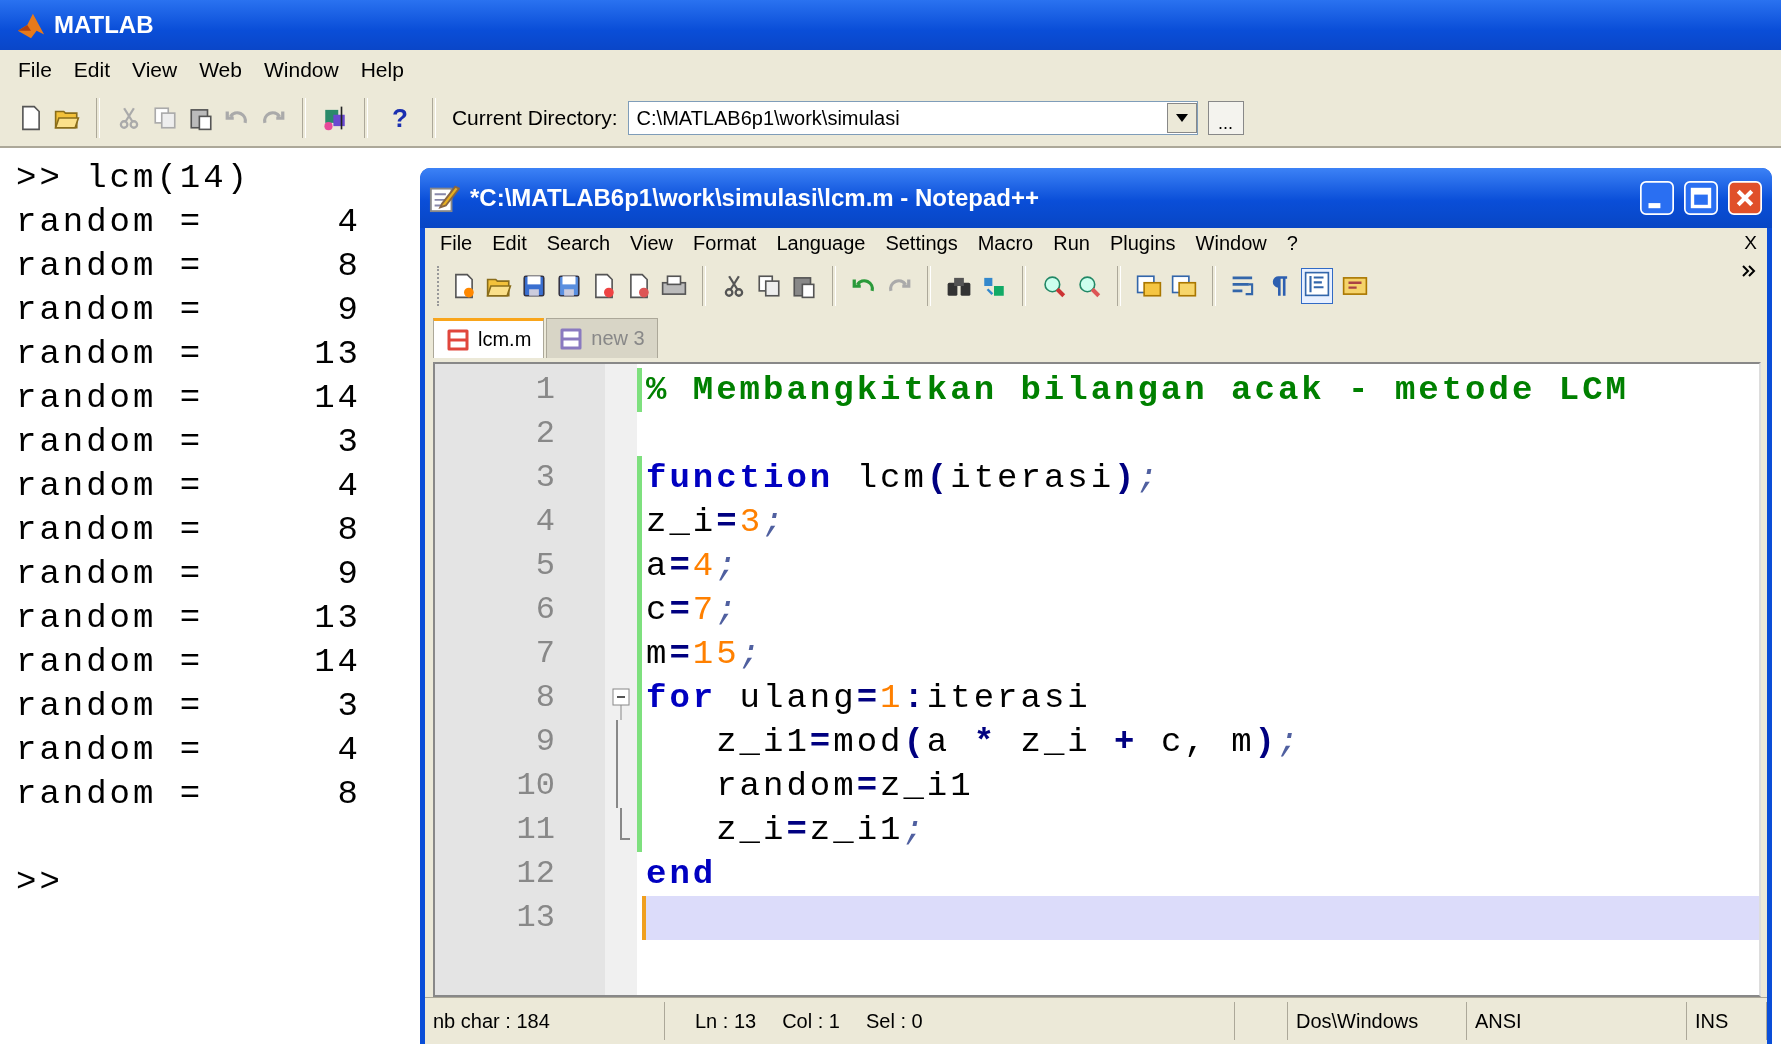 The height and width of the screenshot is (1044, 1781). I want to click on status-text: Ln : 13, so click(726, 1021).